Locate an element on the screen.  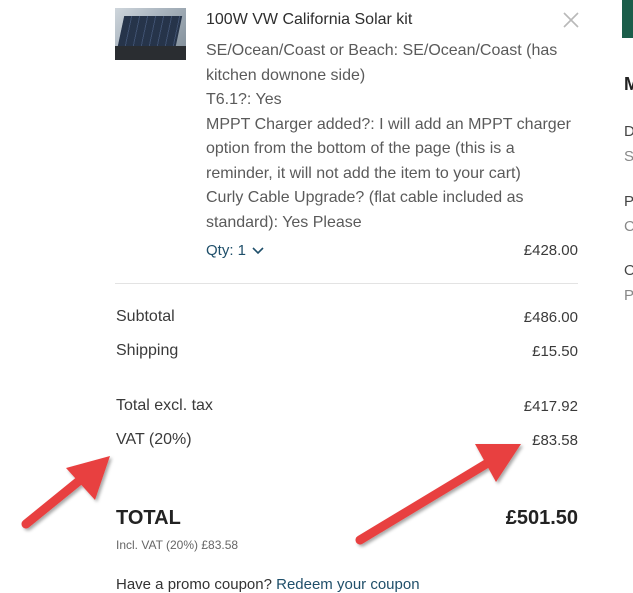
total-label: TOTAL is located at coordinates (148, 518).